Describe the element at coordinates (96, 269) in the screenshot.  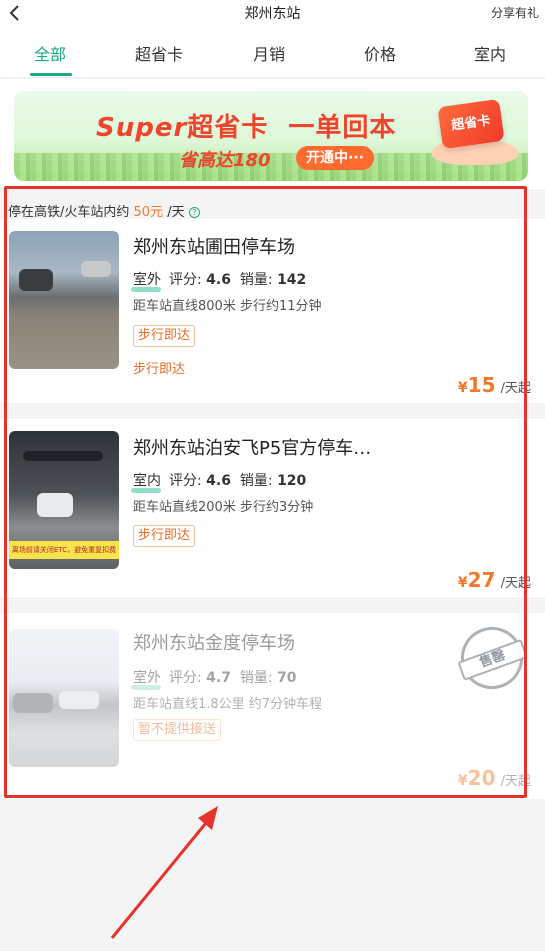
I see `building-shape` at that location.